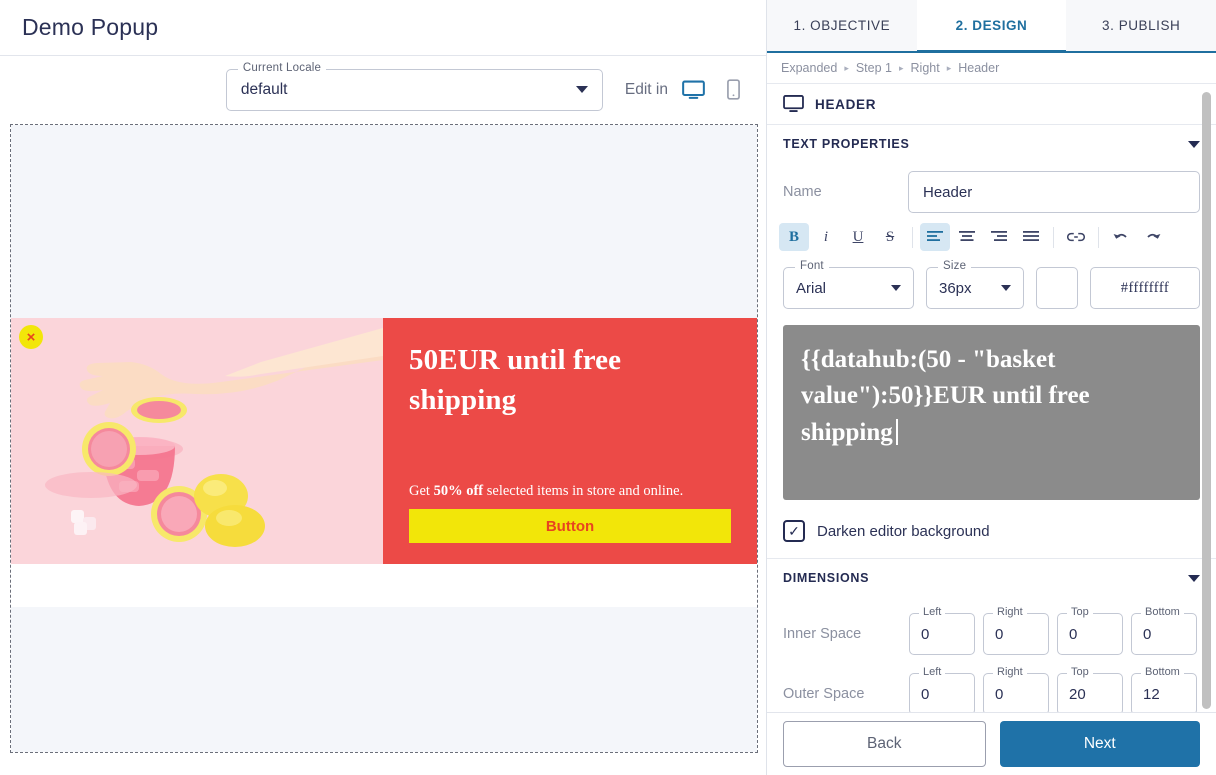 The height and width of the screenshot is (775, 1216). I want to click on name-input, so click(1054, 192).